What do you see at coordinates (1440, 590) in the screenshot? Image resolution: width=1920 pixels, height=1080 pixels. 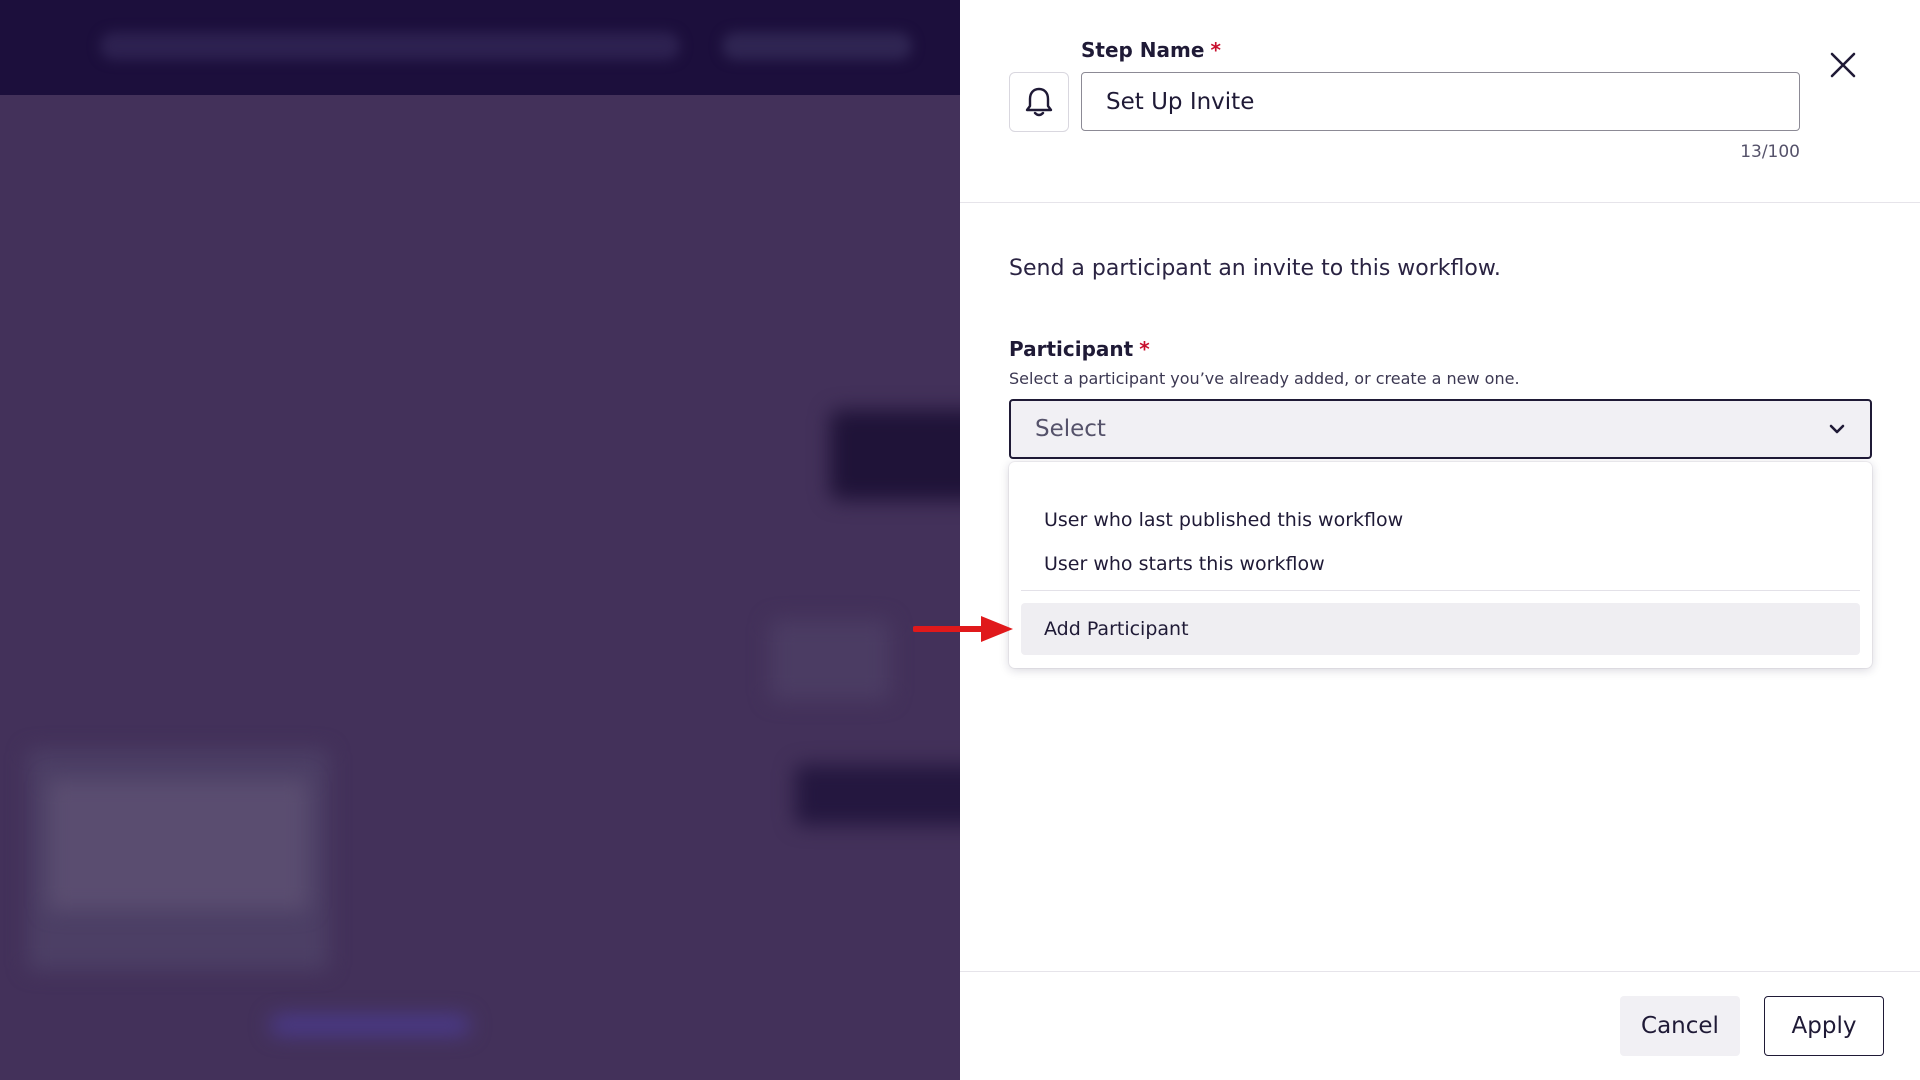 I see `menu-divider` at bounding box center [1440, 590].